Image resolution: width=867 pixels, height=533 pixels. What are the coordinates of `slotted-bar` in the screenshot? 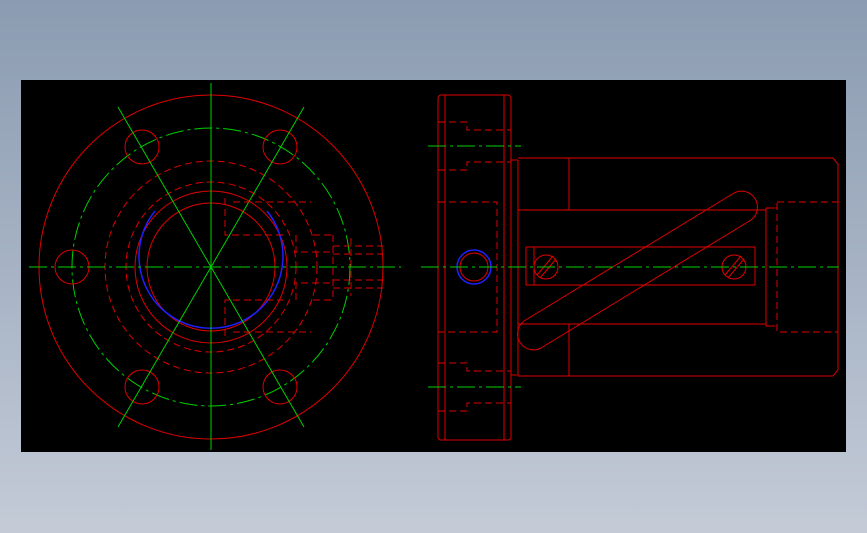 It's located at (640, 266).